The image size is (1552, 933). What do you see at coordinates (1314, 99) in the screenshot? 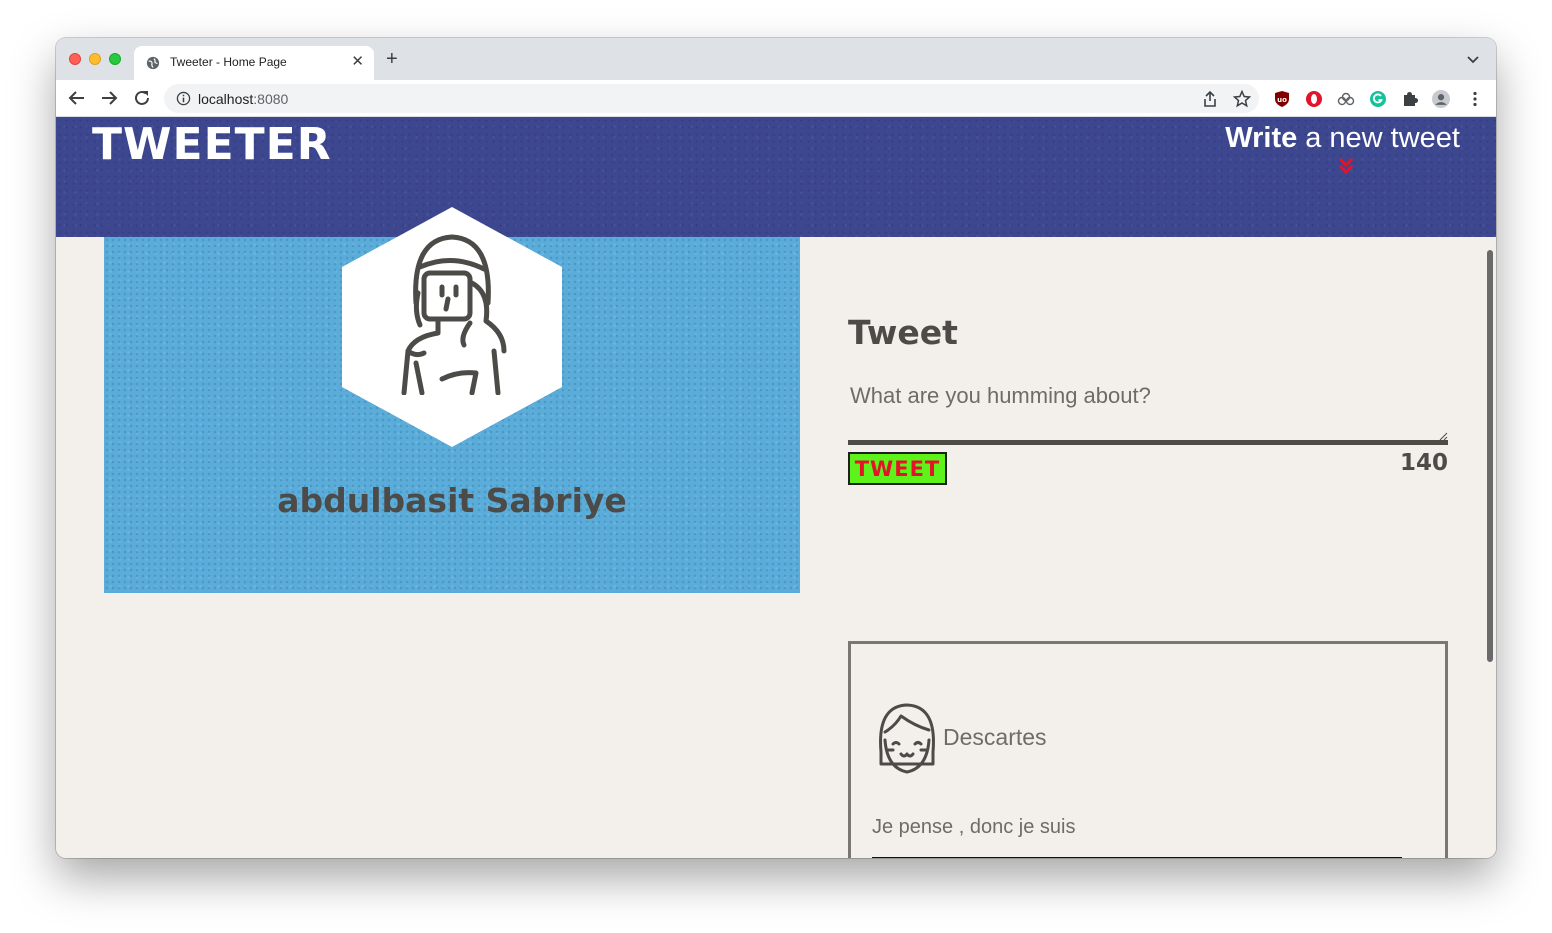
I see `opera-icon` at bounding box center [1314, 99].